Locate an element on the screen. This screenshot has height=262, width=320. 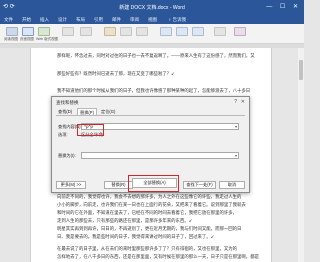
document-line: 那些好些有？既然时间已逝去了那，现在又变了哪些啦了？↙ is located at coordinates (116, 73).